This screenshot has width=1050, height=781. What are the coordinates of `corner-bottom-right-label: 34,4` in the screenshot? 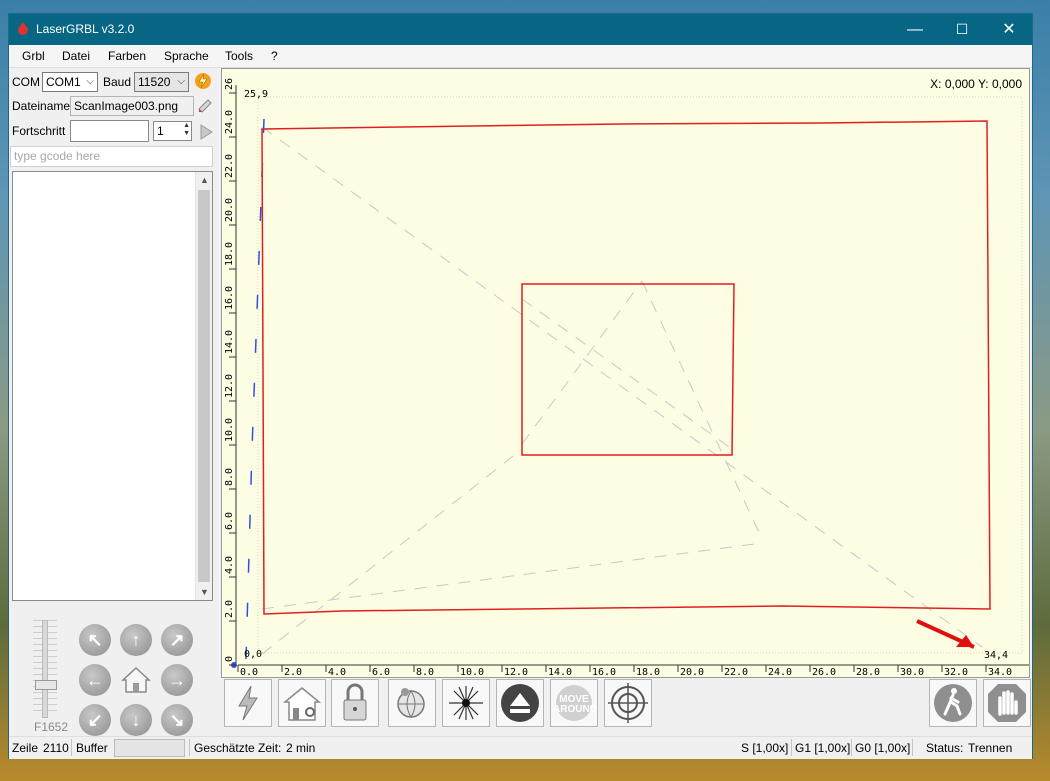 It's located at (996, 655).